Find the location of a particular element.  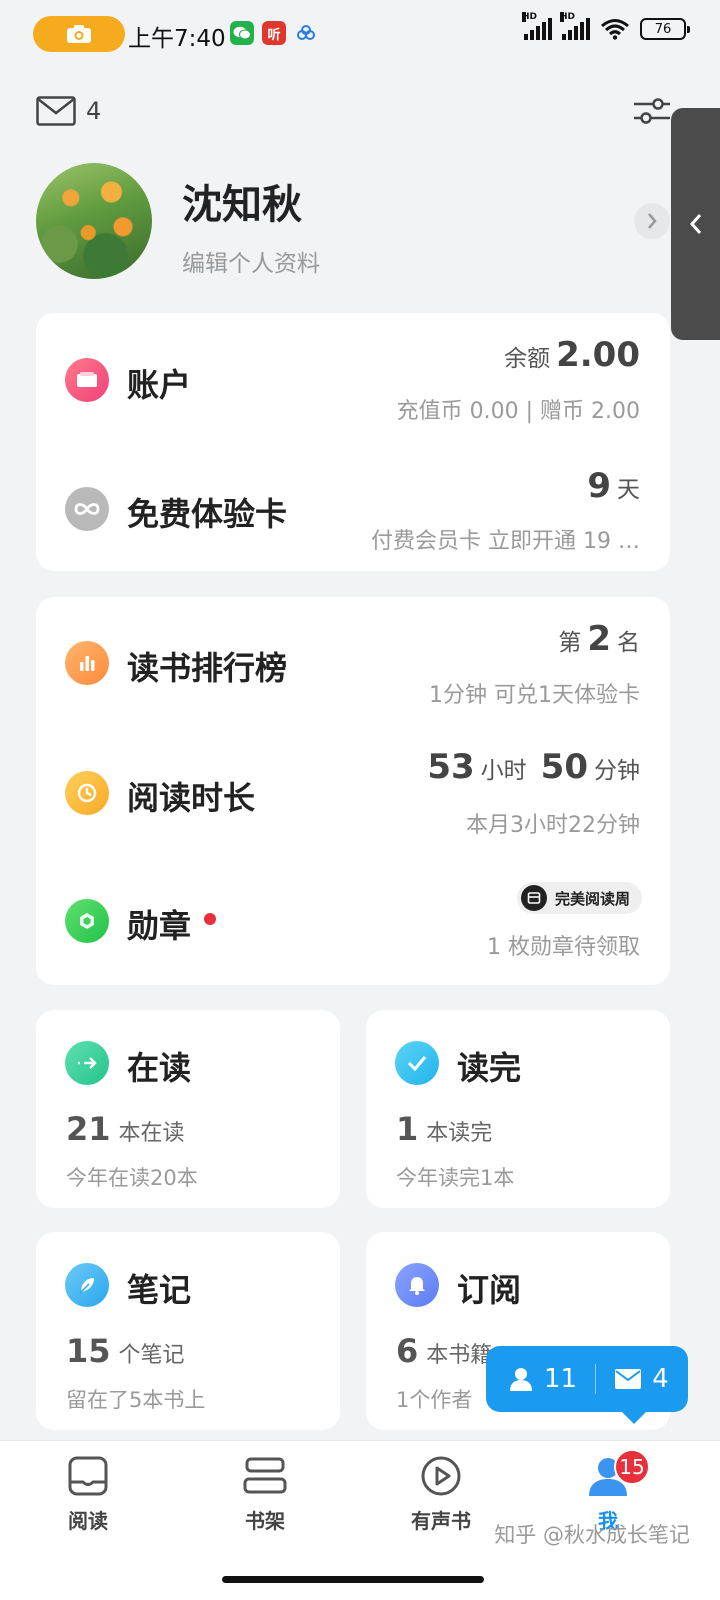

notes-card: 笔记 15 个笔记 留在了5本书上 is located at coordinates (188, 1331).